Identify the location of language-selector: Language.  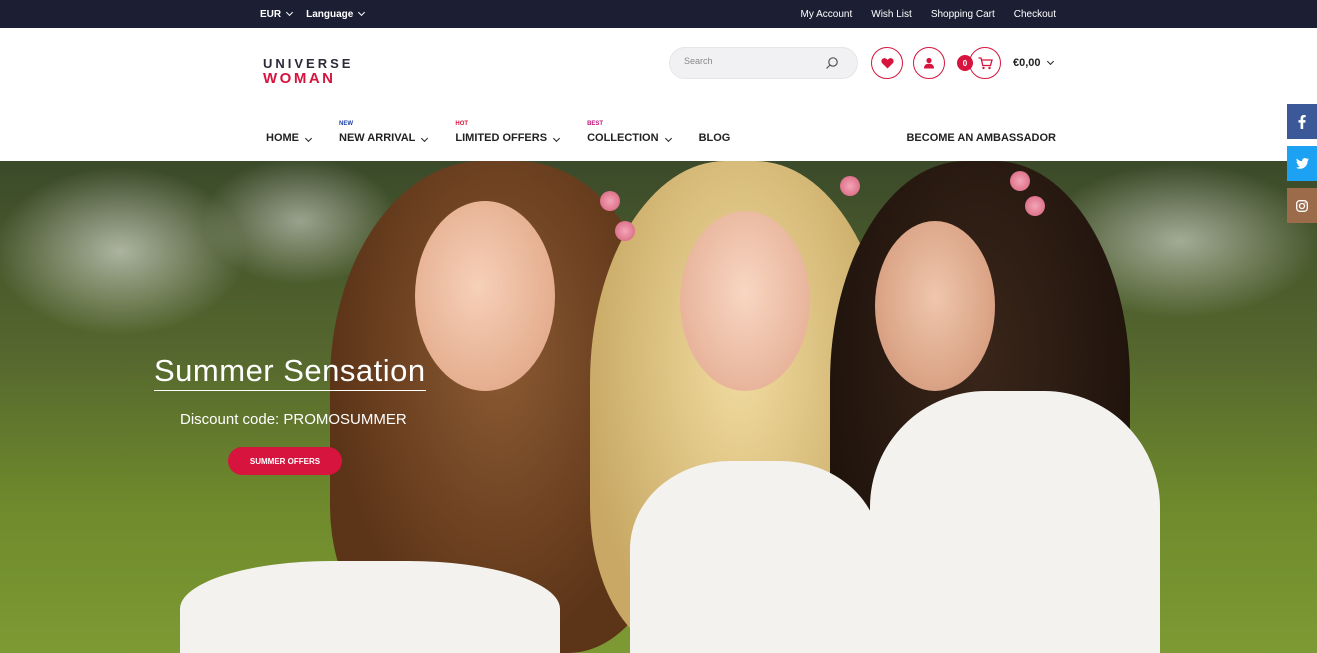
(336, 14).